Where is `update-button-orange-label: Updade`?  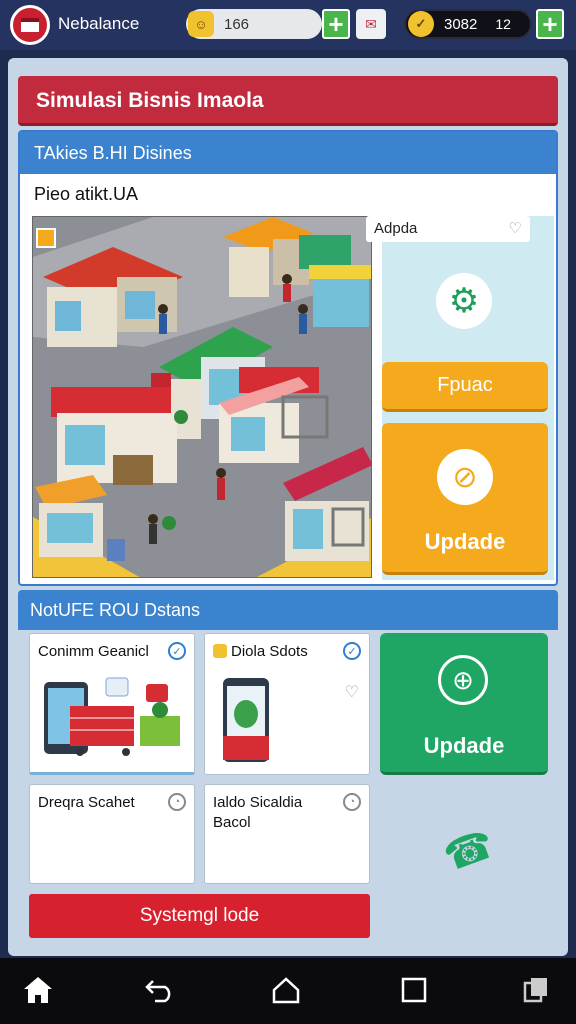 update-button-orange-label: Updade is located at coordinates (465, 541).